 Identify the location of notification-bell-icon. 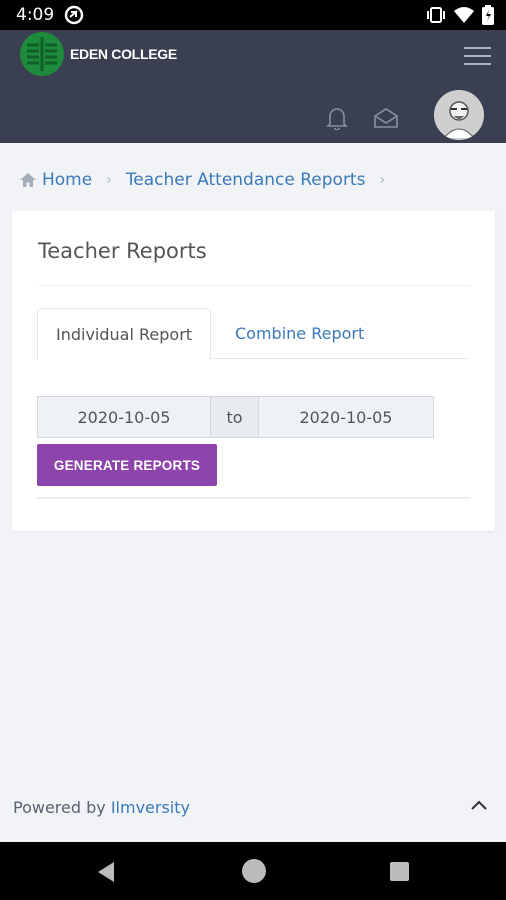
(337, 118).